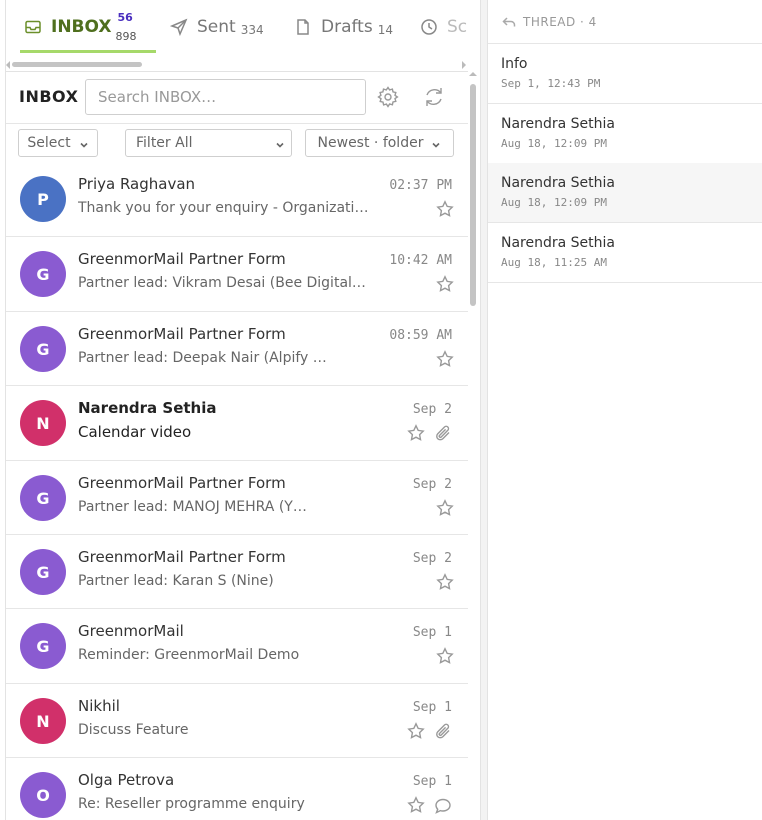 The height and width of the screenshot is (820, 762). Describe the element at coordinates (434, 97) in the screenshot. I see `refresh-icon` at that location.